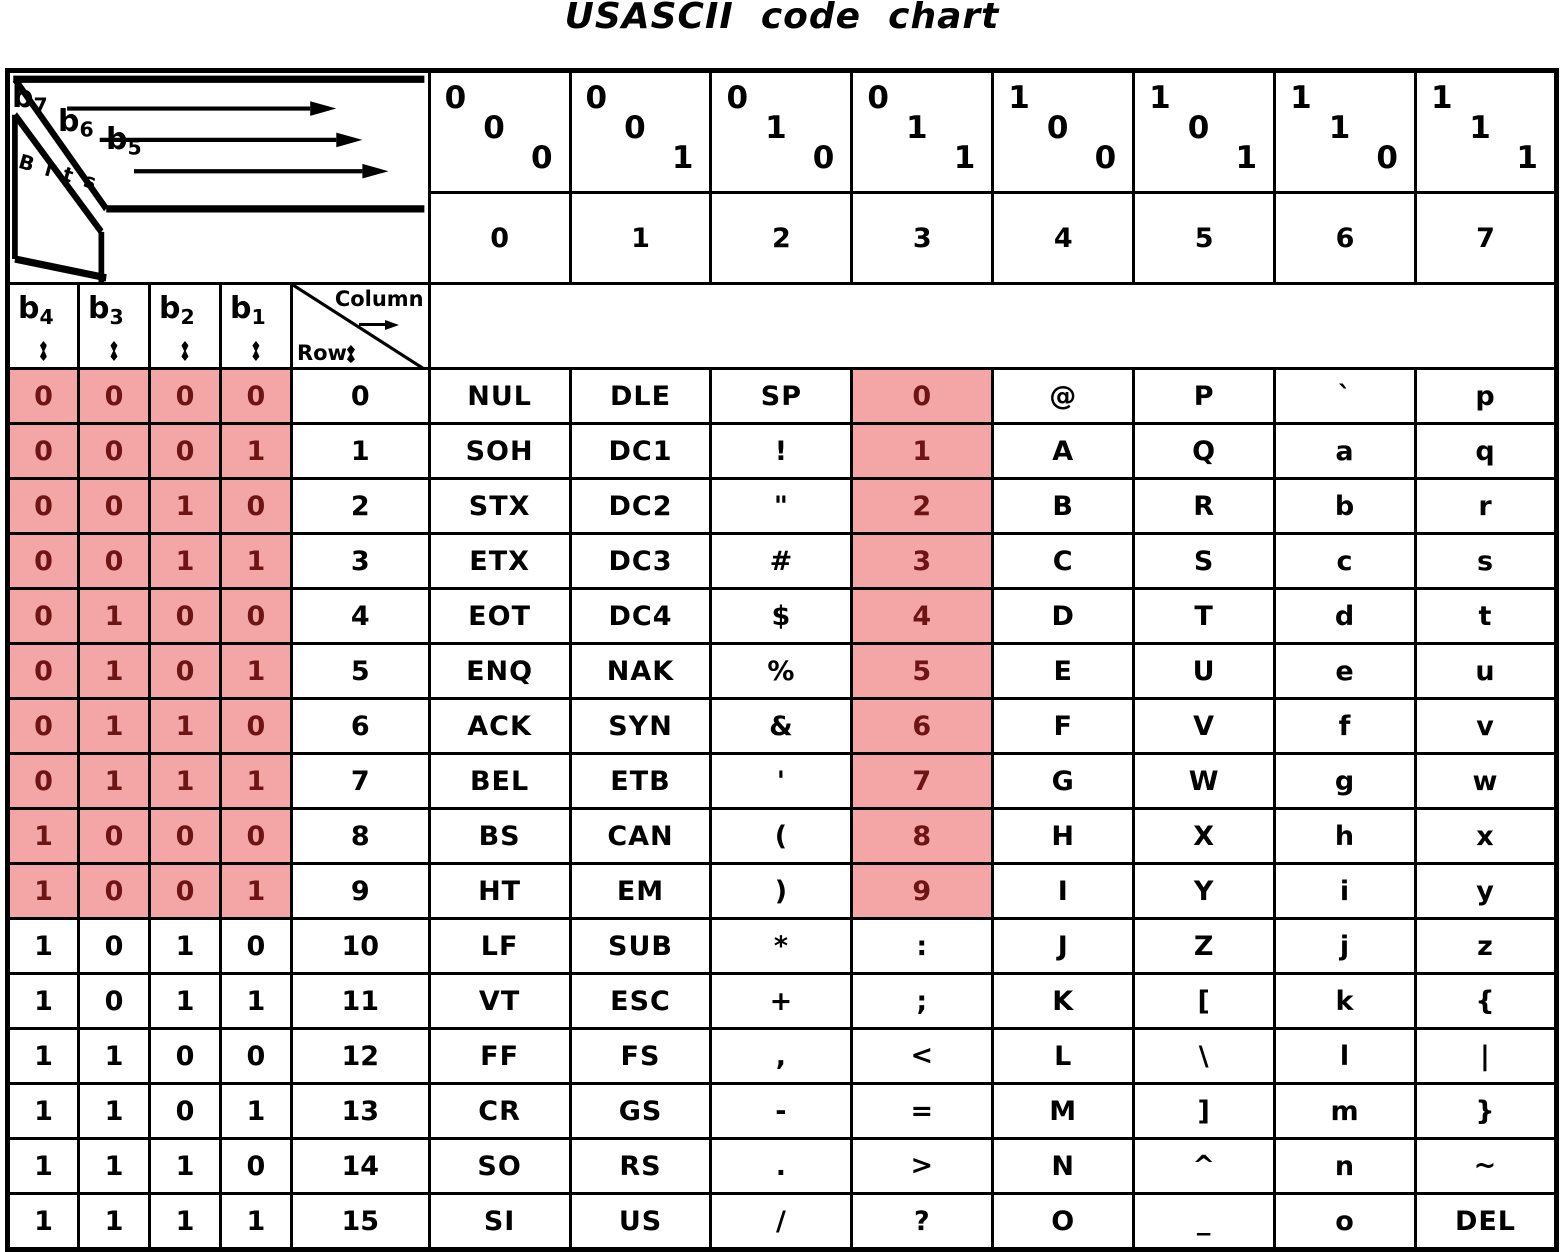 The image size is (1564, 1252). I want to click on code-cell-2-12: ,, so click(781, 1056).